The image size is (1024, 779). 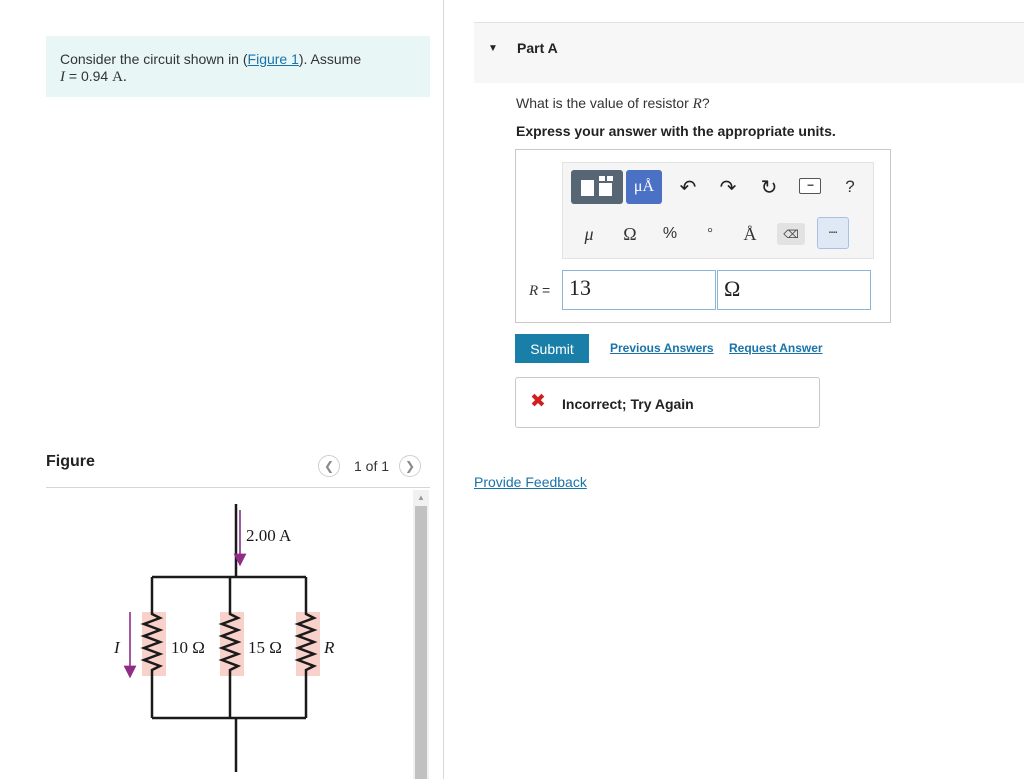 What do you see at coordinates (124, 77) in the screenshot?
I see `problem-period: .` at bounding box center [124, 77].